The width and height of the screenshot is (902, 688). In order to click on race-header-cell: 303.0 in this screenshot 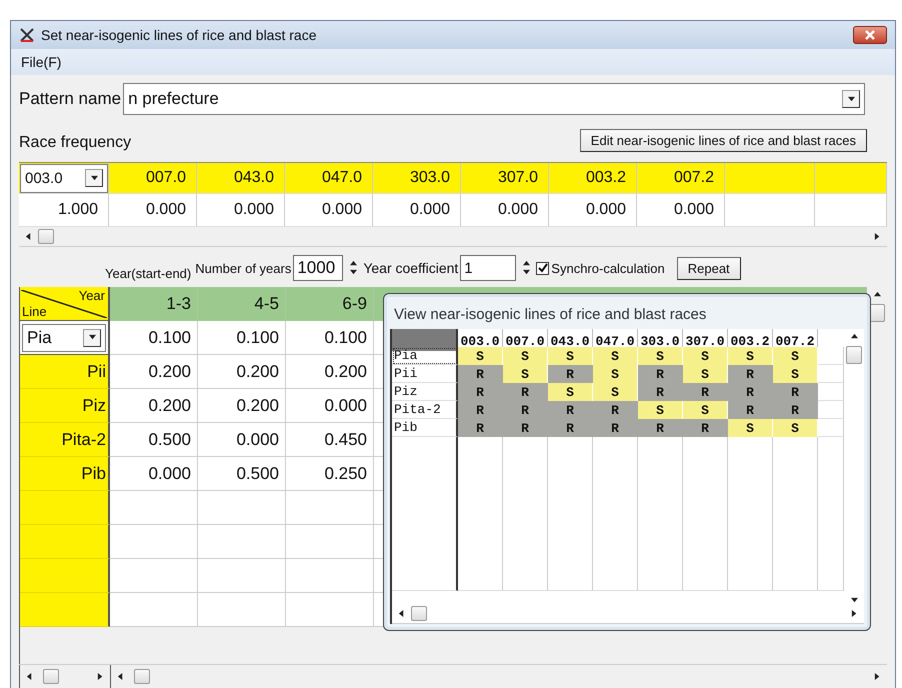, I will do `click(417, 178)`.